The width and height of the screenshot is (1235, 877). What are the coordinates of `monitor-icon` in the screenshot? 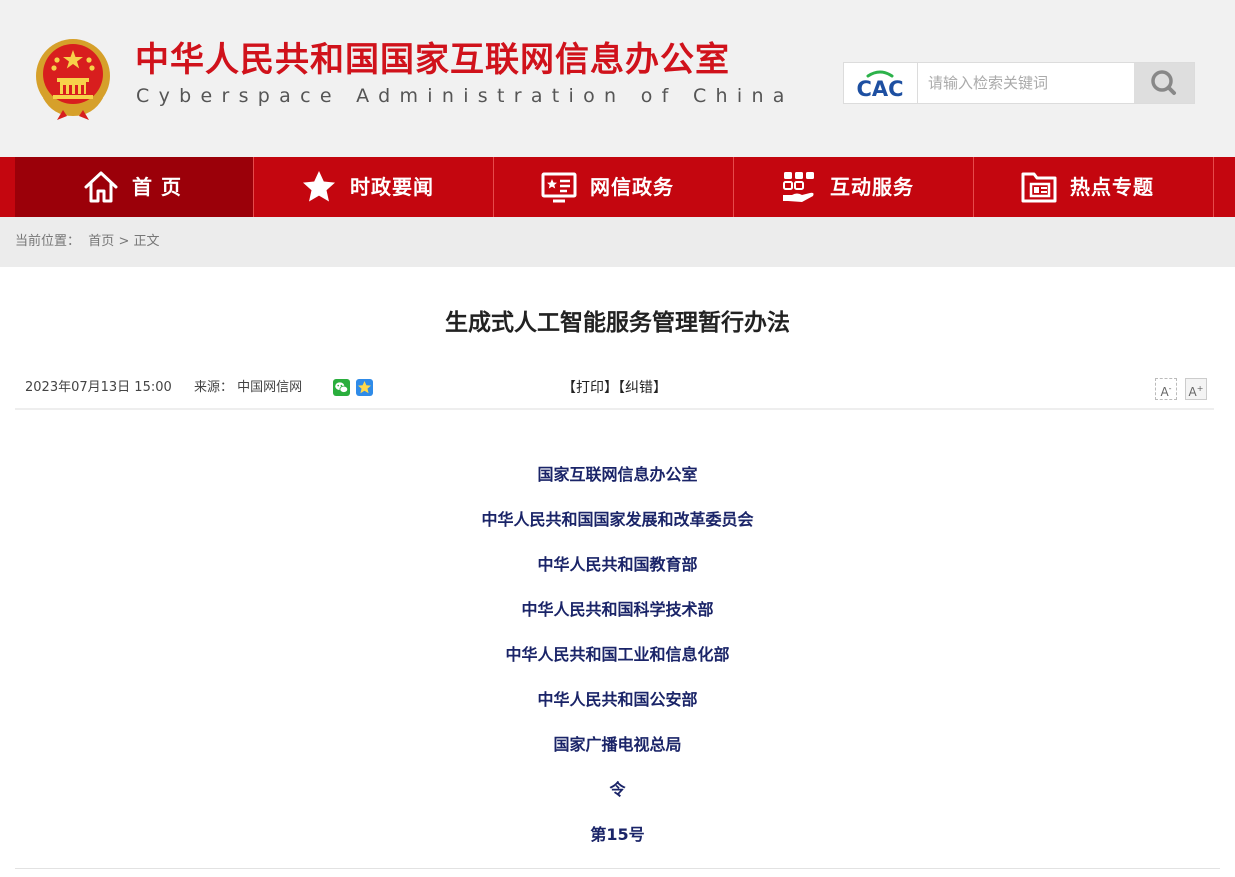 It's located at (559, 187).